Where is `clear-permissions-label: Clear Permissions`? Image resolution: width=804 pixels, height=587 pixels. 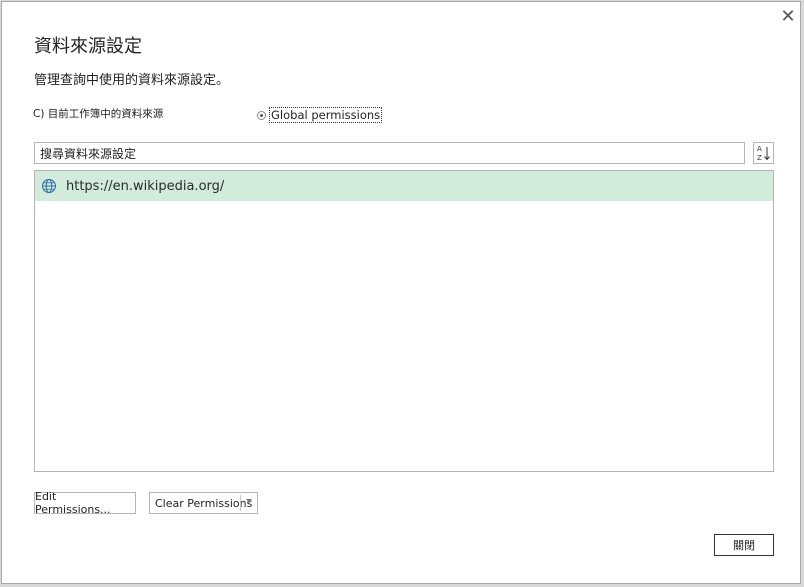
clear-permissions-label: Clear Permissions is located at coordinates (204, 503).